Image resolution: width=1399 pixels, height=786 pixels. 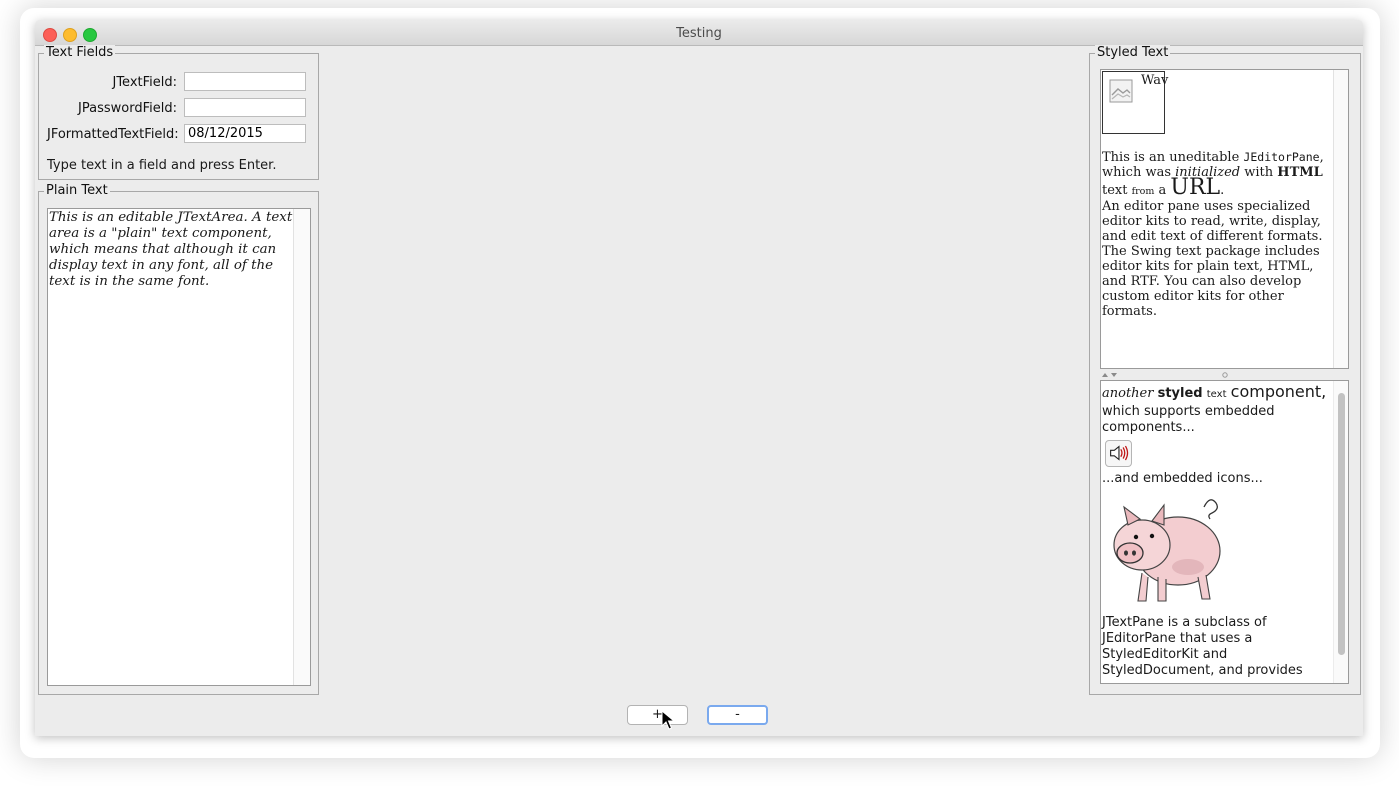 I want to click on text-pane-large-component: component,, so click(x=1278, y=391).